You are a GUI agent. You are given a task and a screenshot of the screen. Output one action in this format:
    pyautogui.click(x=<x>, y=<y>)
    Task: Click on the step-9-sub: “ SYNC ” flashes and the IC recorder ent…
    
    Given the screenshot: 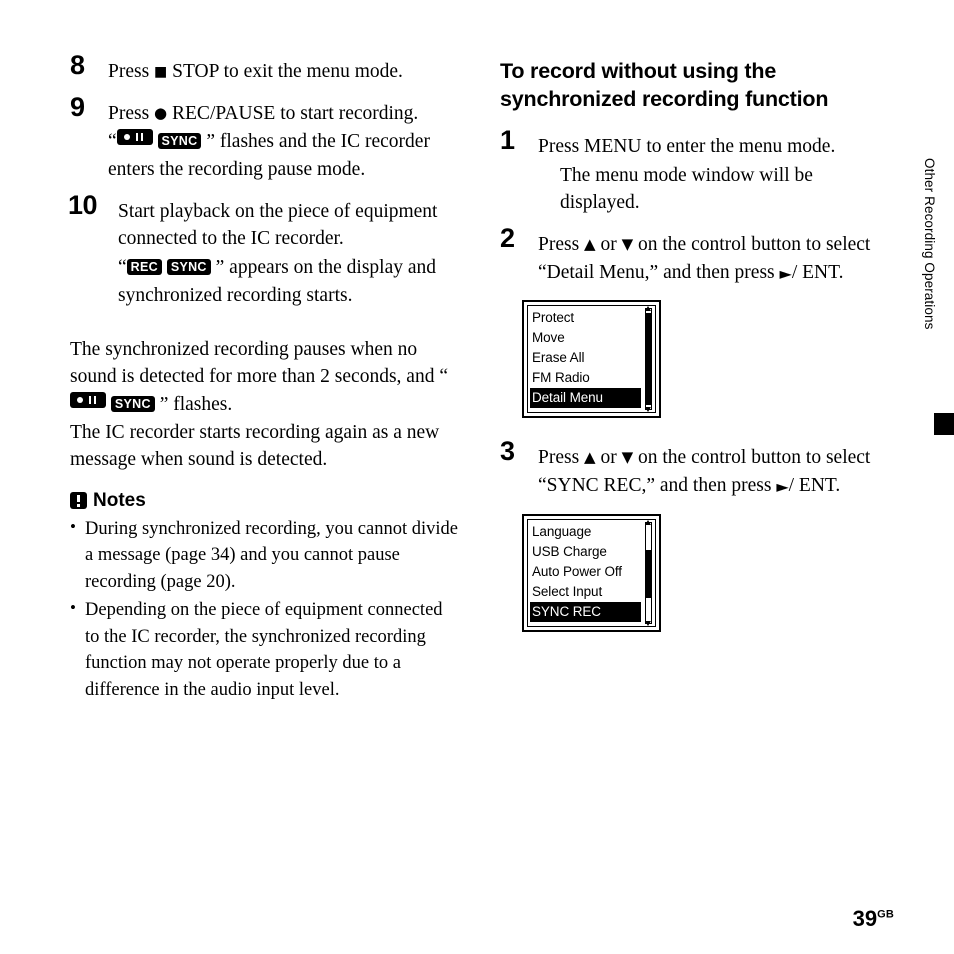 What is the action you would take?
    pyautogui.click(x=284, y=155)
    